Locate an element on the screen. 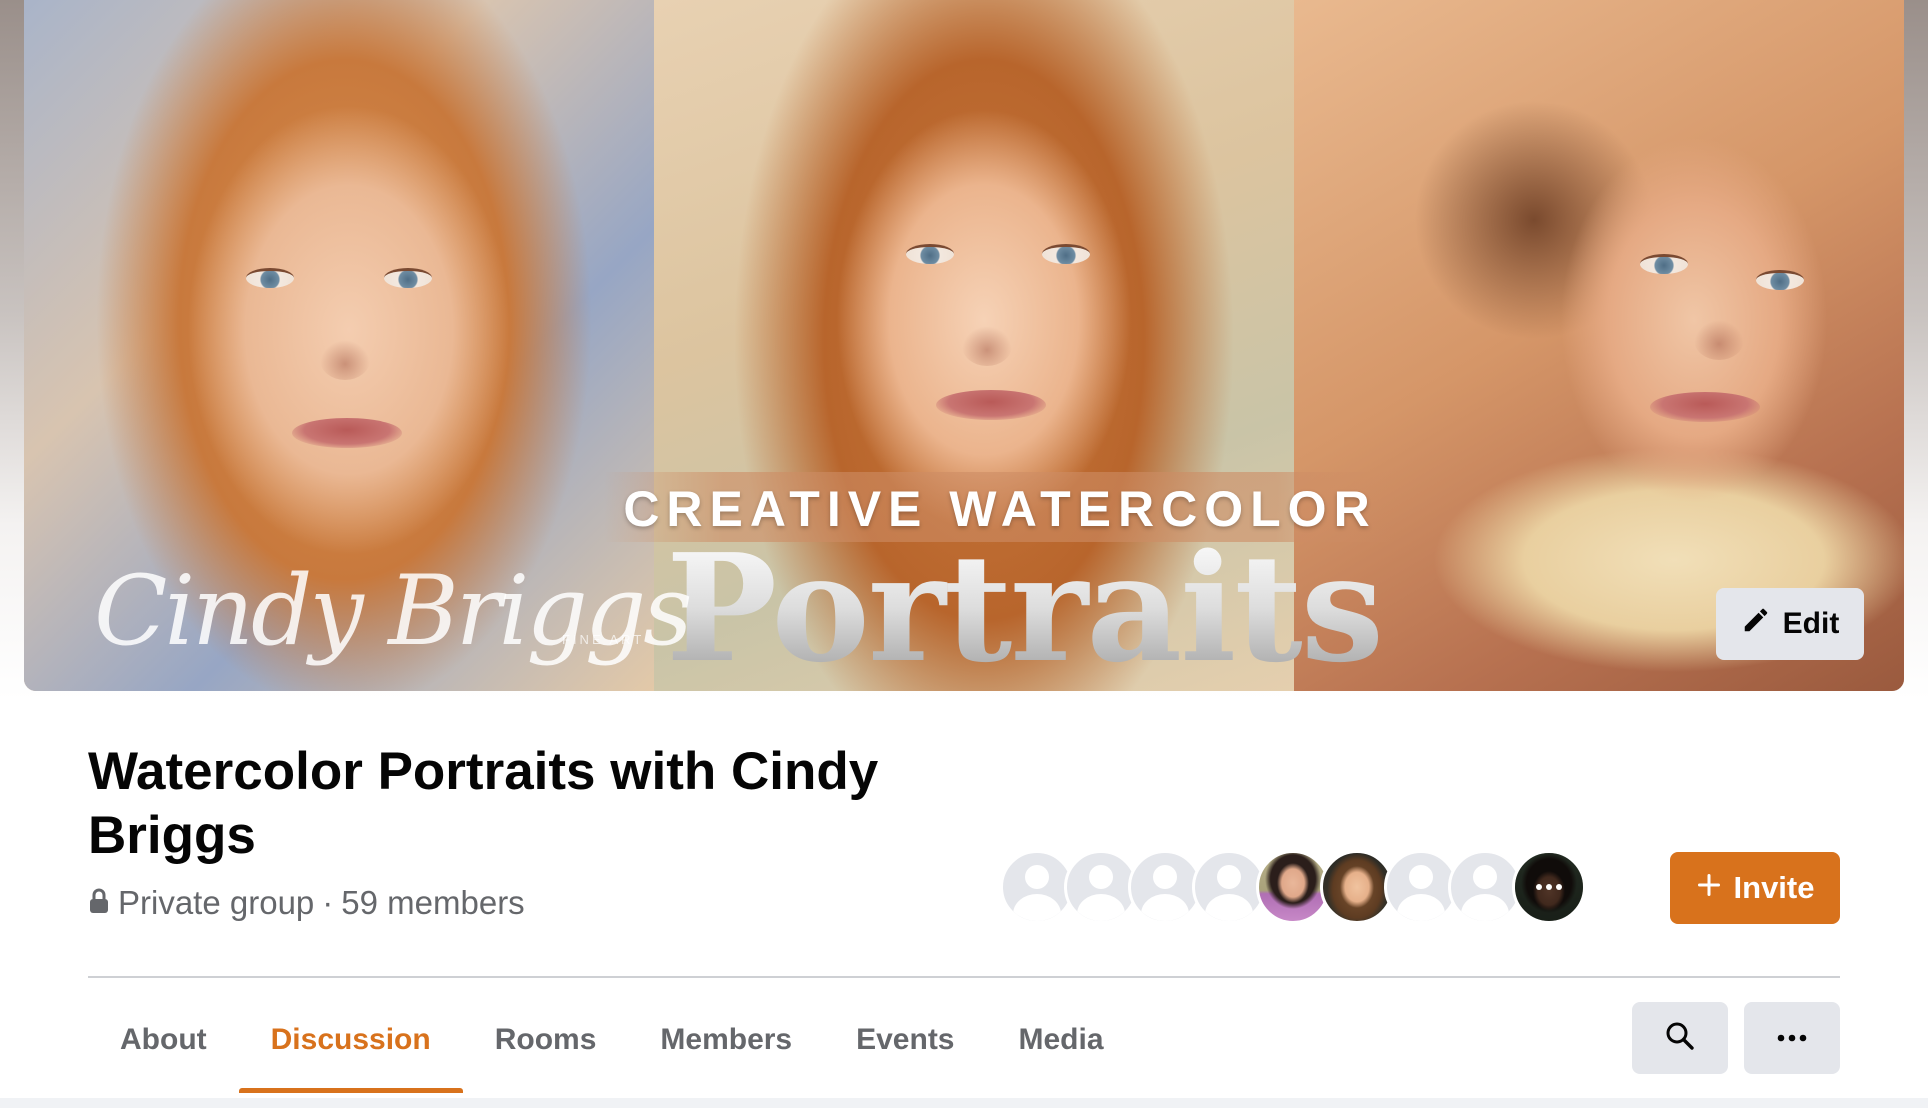 Image resolution: width=1928 pixels, height=1108 pixels. more-icon is located at coordinates (1549, 887).